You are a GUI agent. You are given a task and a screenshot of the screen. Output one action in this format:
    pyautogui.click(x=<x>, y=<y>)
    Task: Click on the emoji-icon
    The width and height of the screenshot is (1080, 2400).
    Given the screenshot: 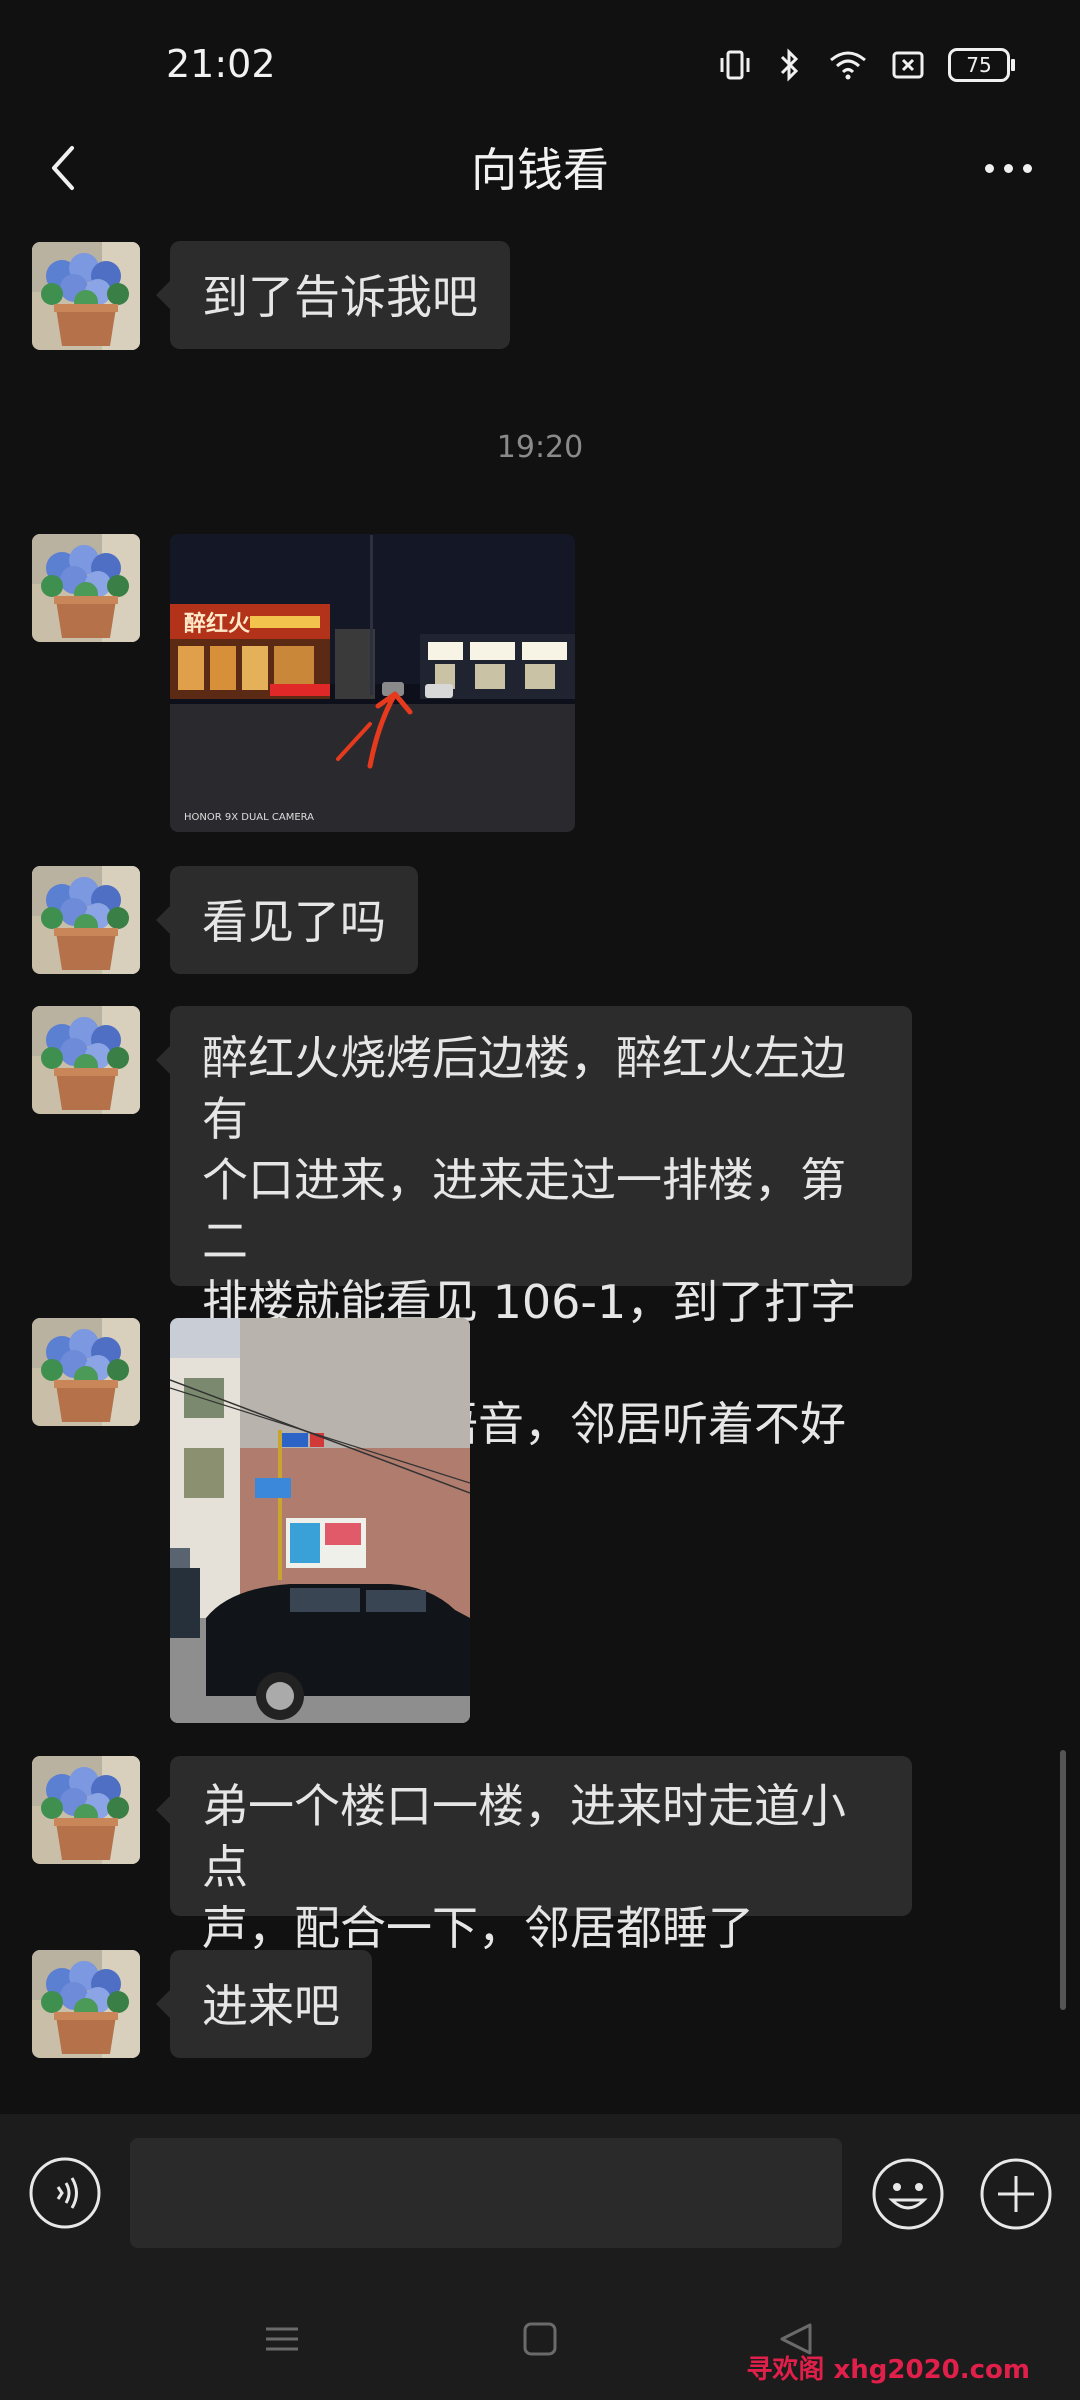 What is the action you would take?
    pyautogui.click(x=908, y=2194)
    